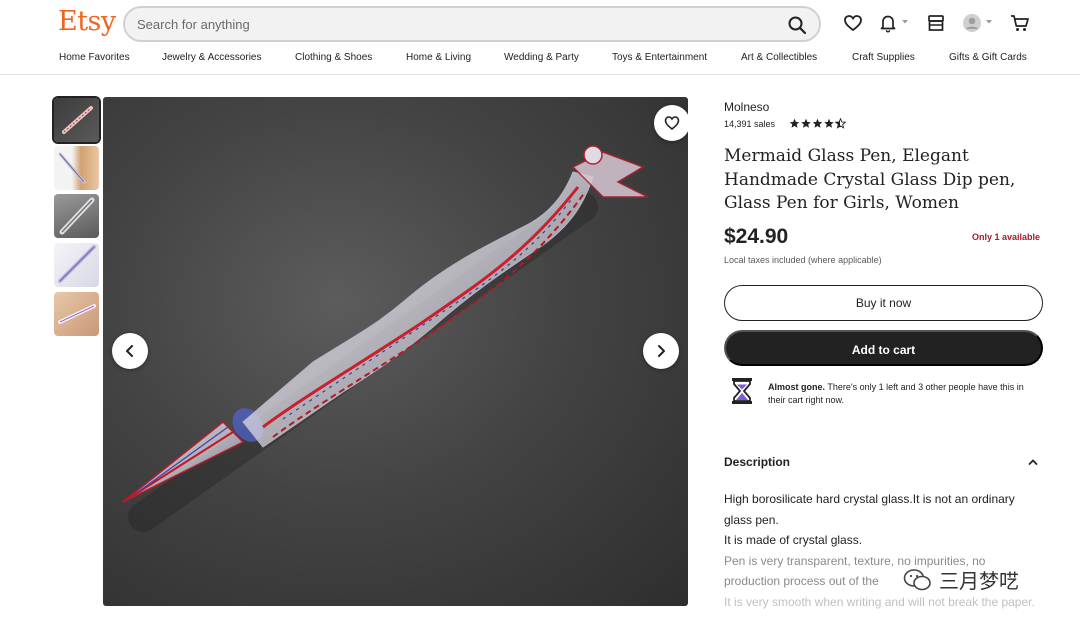  I want to click on bell-icon, so click(888, 23).